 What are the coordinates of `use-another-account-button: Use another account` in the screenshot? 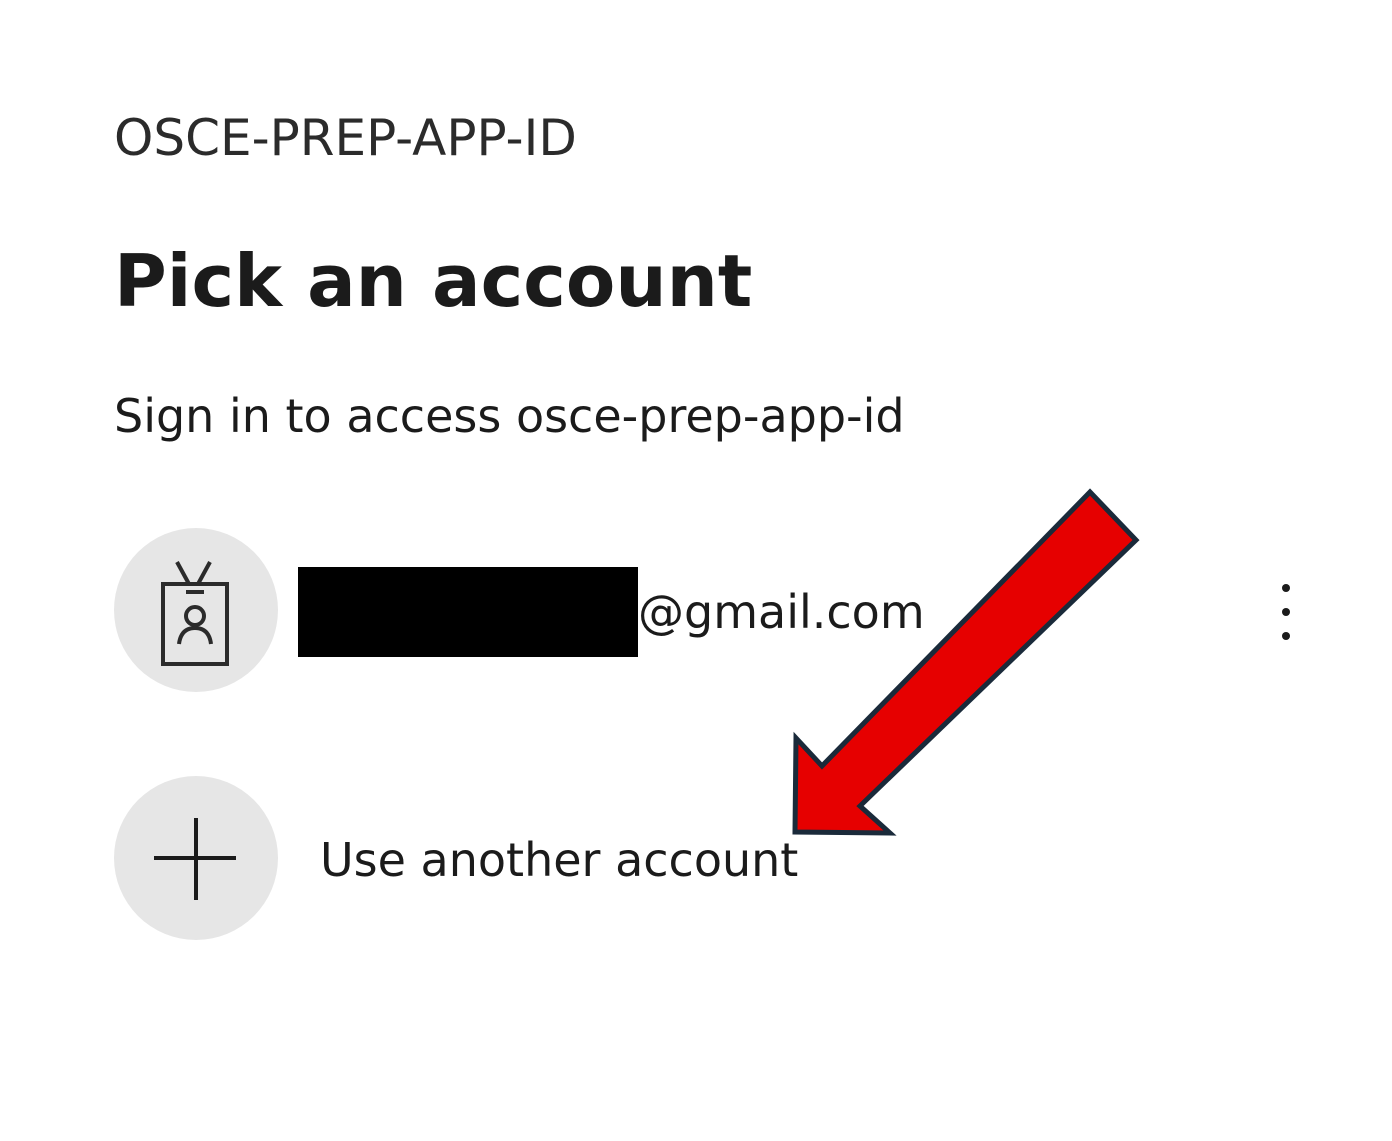 It's located at (464, 859).